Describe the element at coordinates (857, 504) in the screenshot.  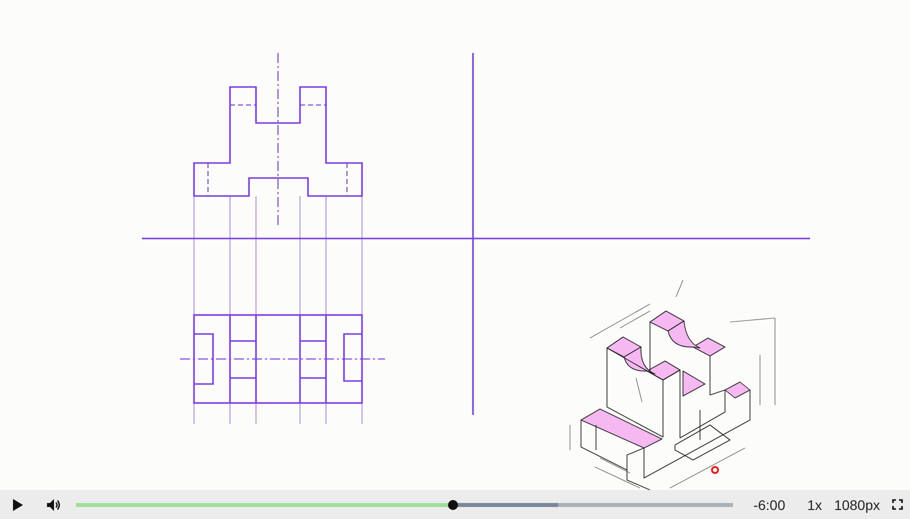
I see `quality-button: 1080px` at that location.